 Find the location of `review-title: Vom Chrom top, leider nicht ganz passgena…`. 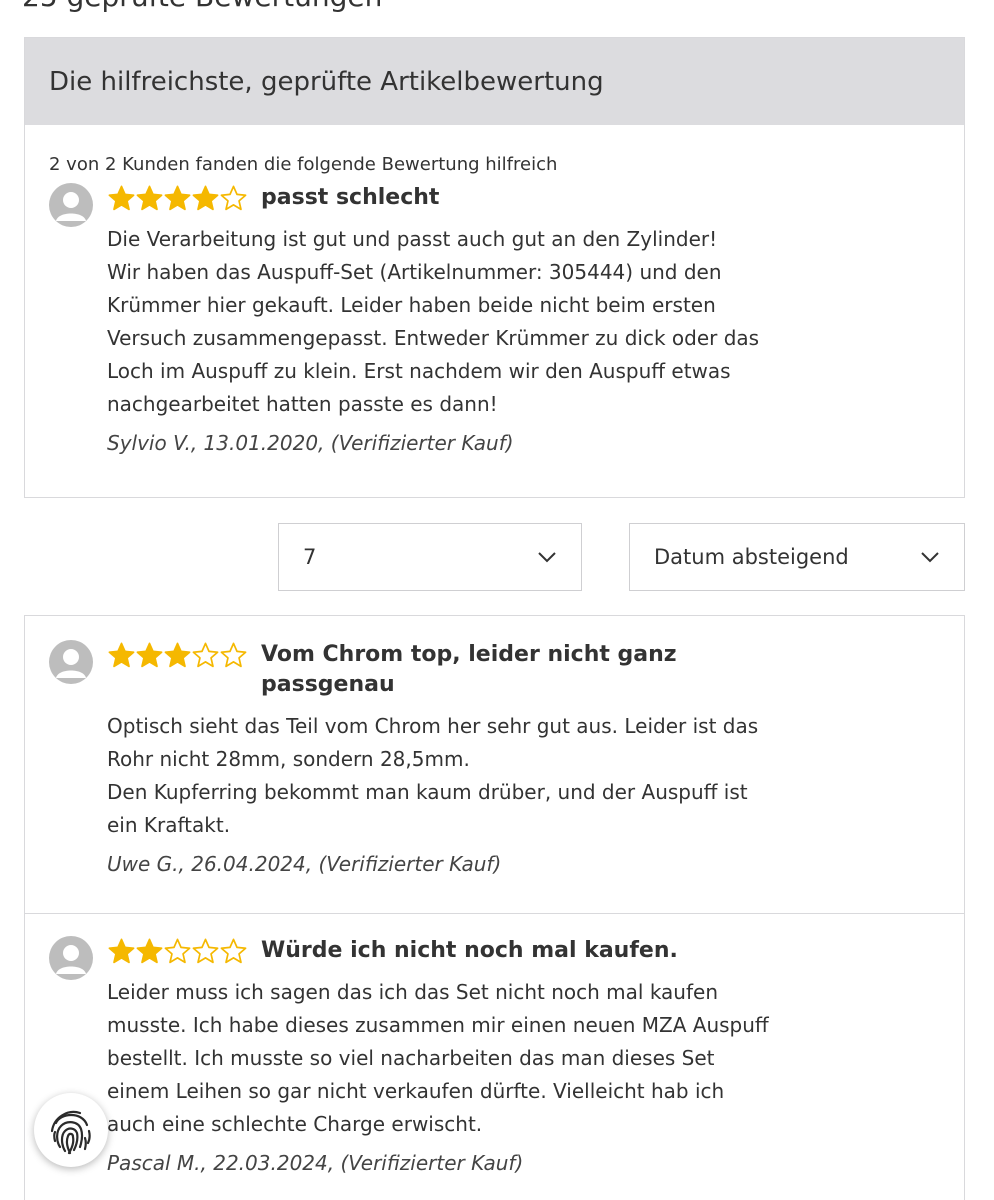

review-title: Vom Chrom top, leider nicht ganz passgena… is located at coordinates (469, 670).